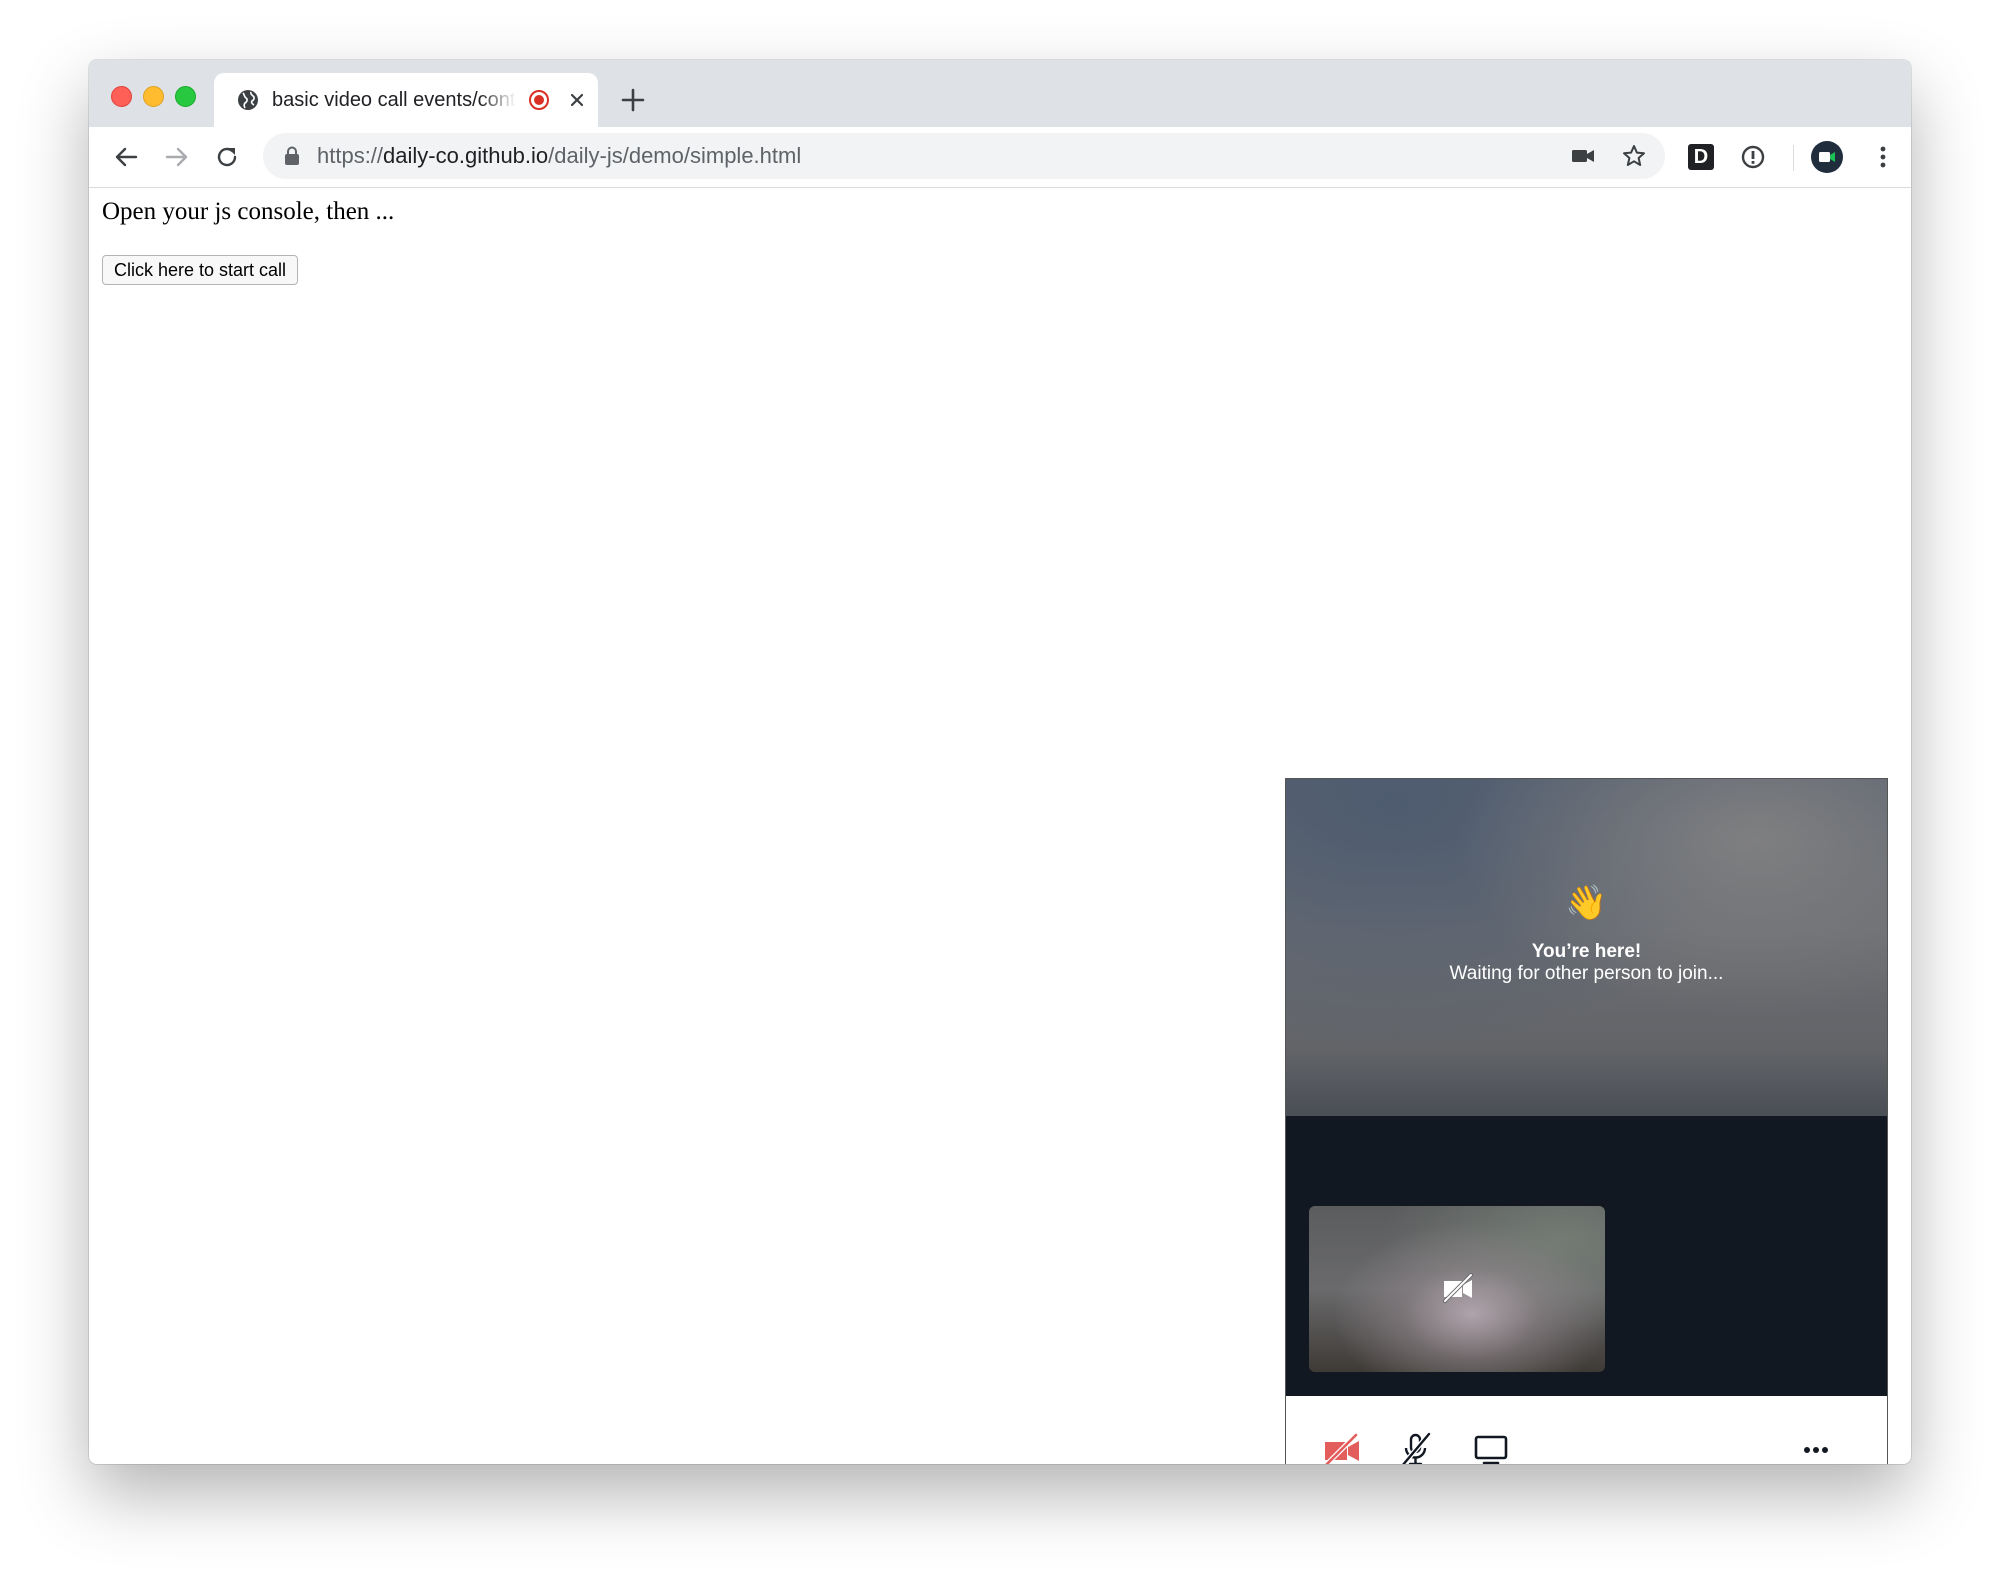 The image size is (2000, 1583). What do you see at coordinates (1586, 1430) in the screenshot?
I see `call-controls` at bounding box center [1586, 1430].